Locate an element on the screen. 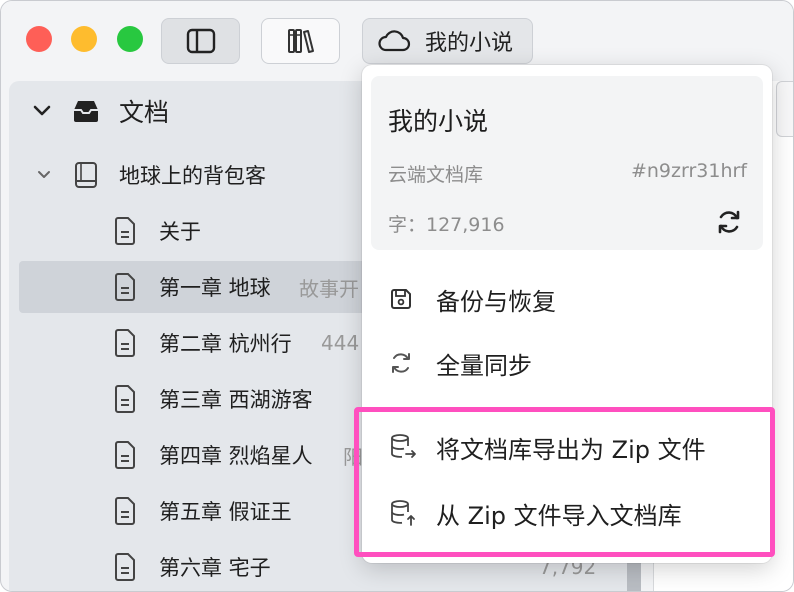 Image resolution: width=794 pixels, height=592 pixels. library-switcher-button: 我的小说 is located at coordinates (447, 41).